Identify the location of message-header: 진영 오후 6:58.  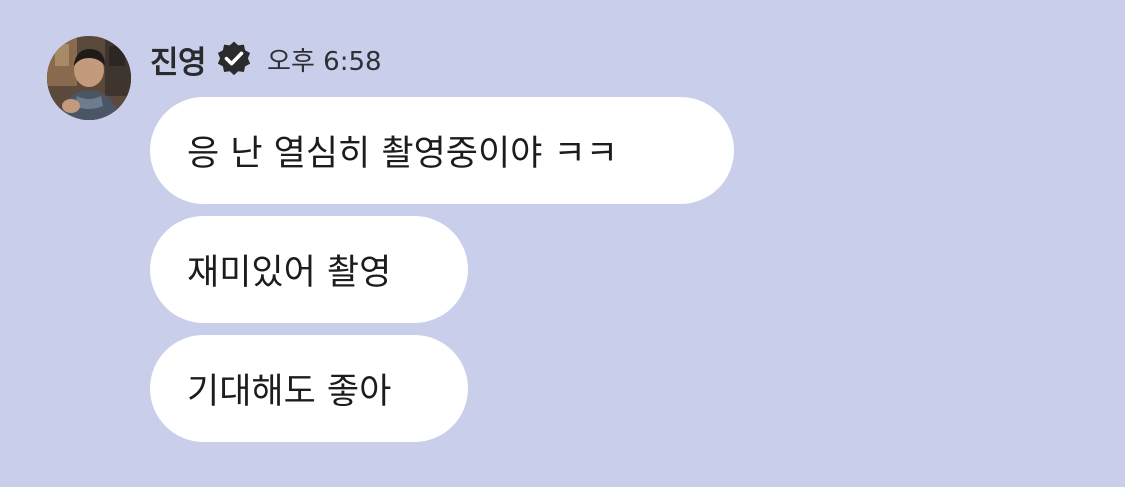
(266, 59).